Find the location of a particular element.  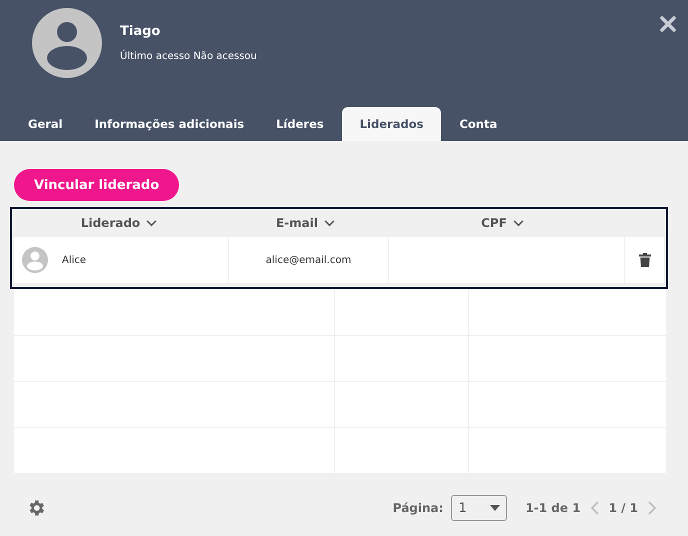

caret-icon is located at coordinates (495, 508).